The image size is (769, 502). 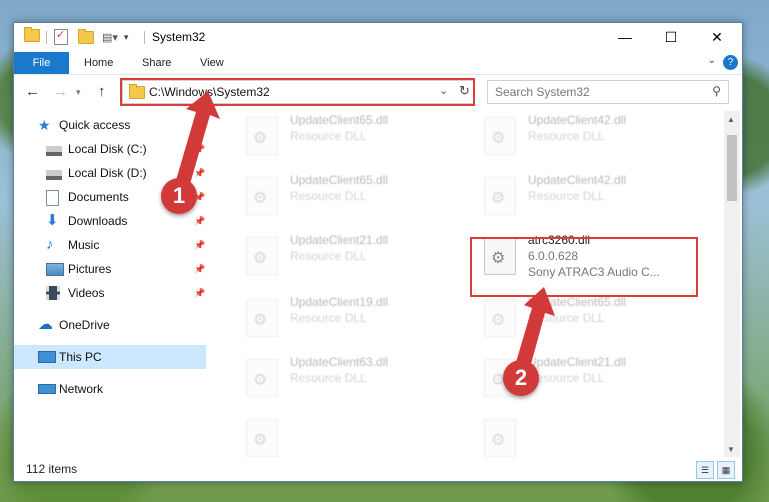 What do you see at coordinates (521, 378) in the screenshot?
I see `step-badge-2: 2` at bounding box center [521, 378].